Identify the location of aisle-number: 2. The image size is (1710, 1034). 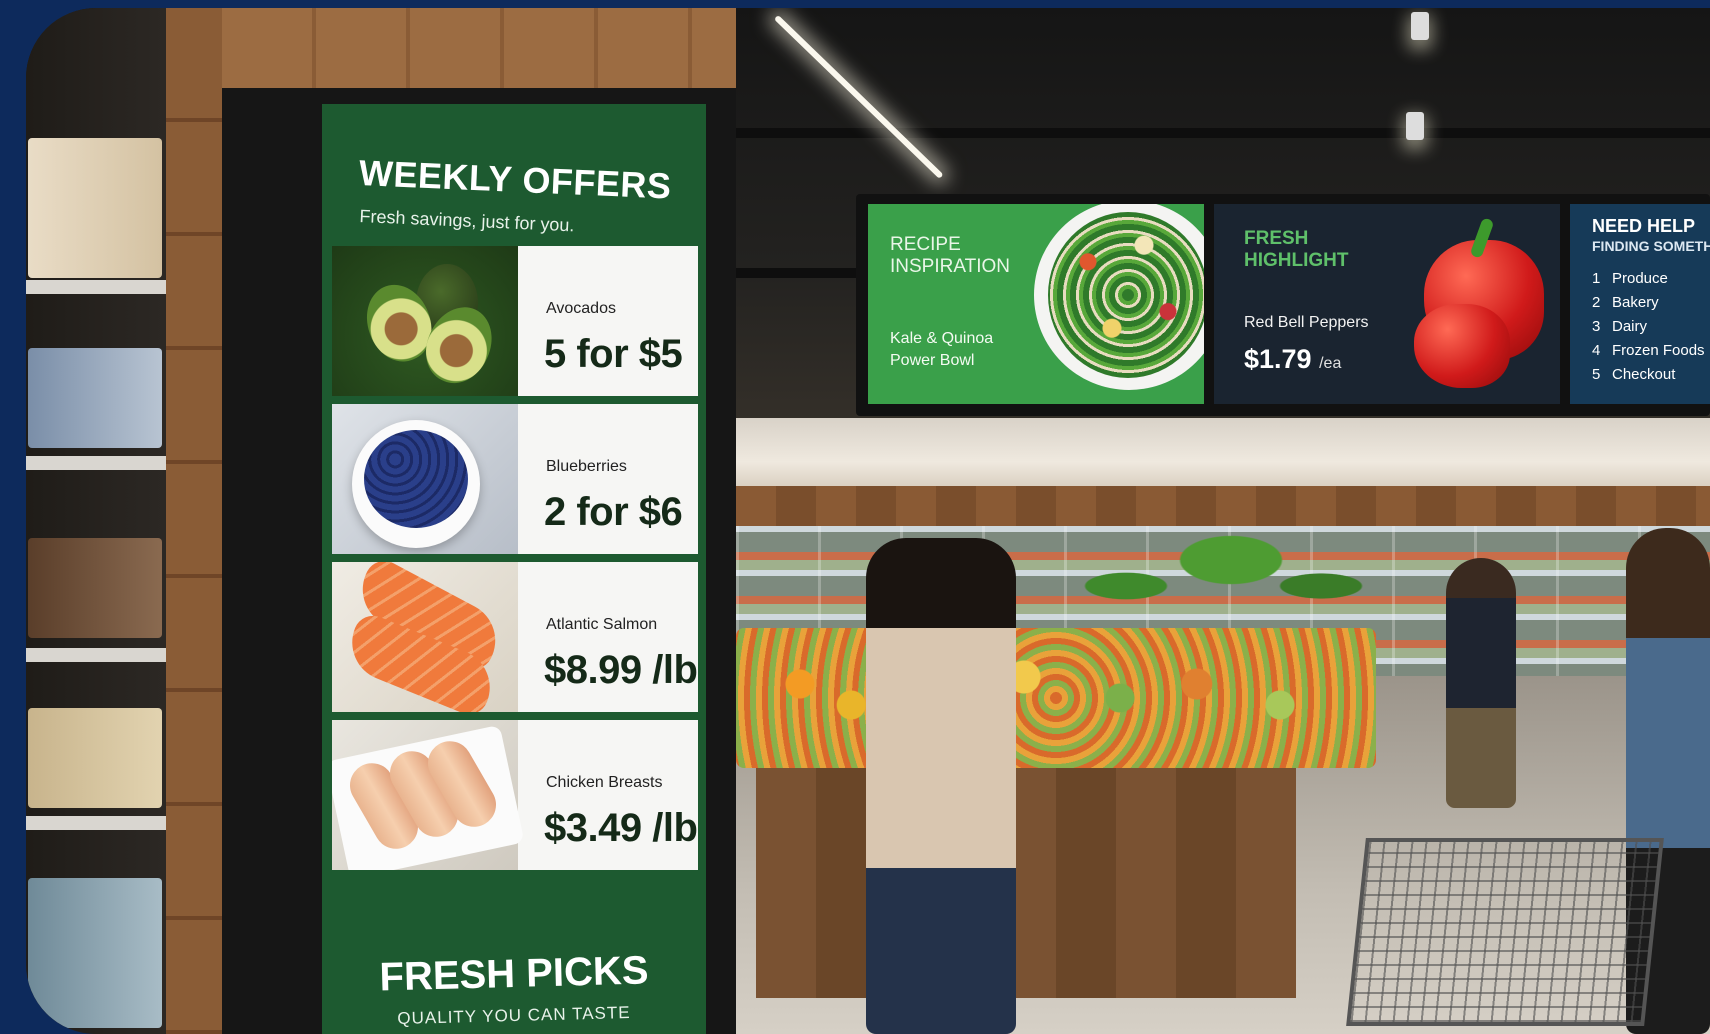
(1596, 302).